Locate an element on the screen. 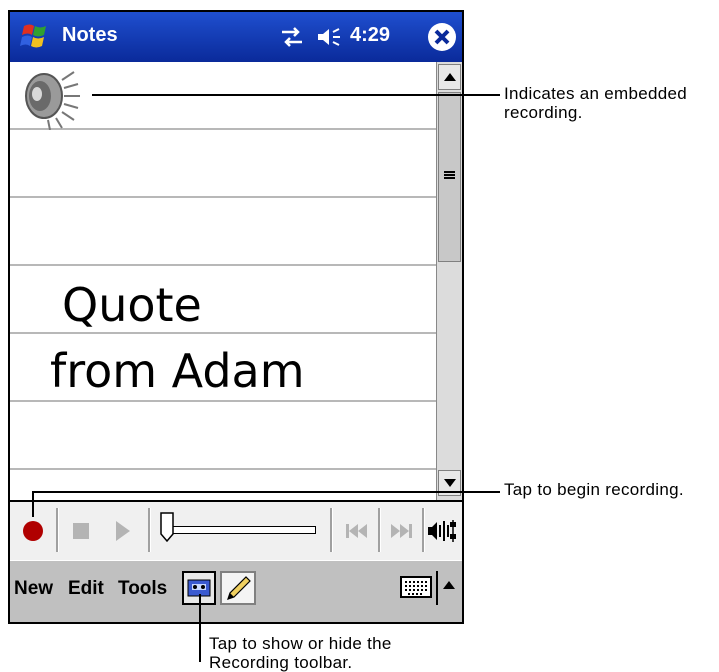  ink-text-line: Quote is located at coordinates (132, 305).